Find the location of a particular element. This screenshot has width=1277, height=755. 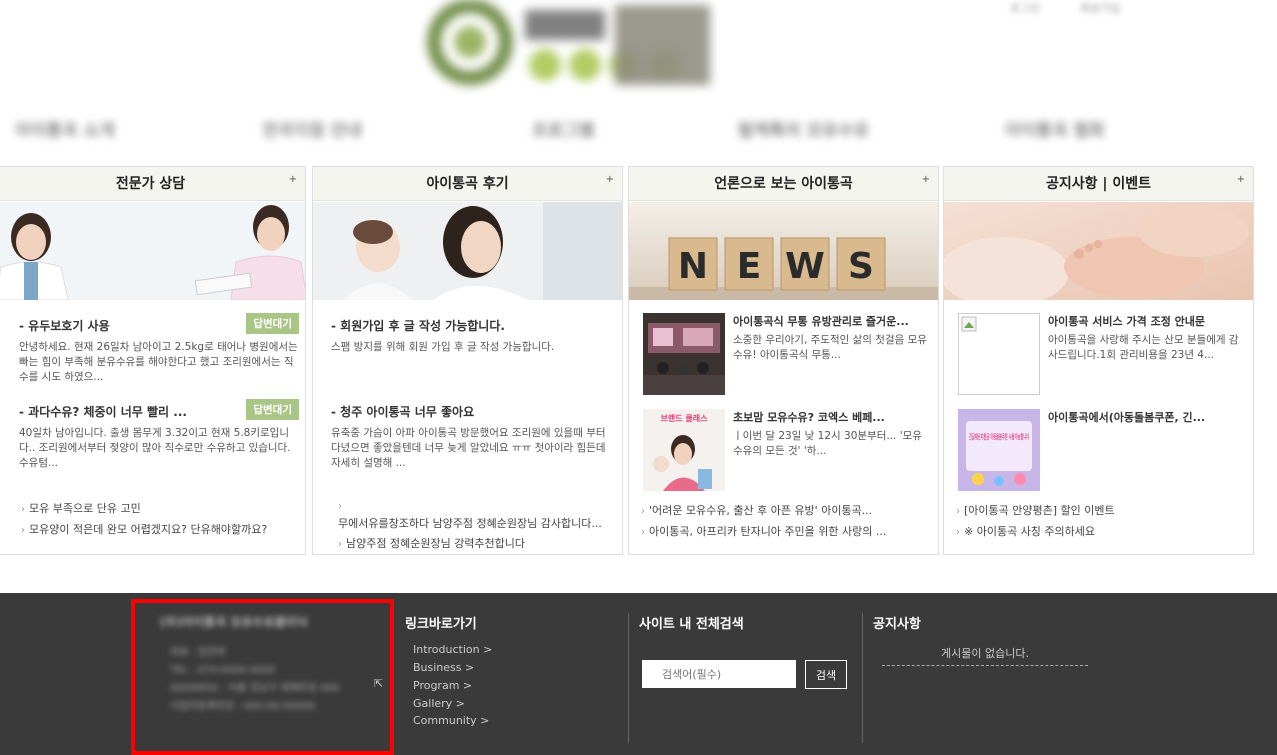

highlight-box is located at coordinates (262, 677).